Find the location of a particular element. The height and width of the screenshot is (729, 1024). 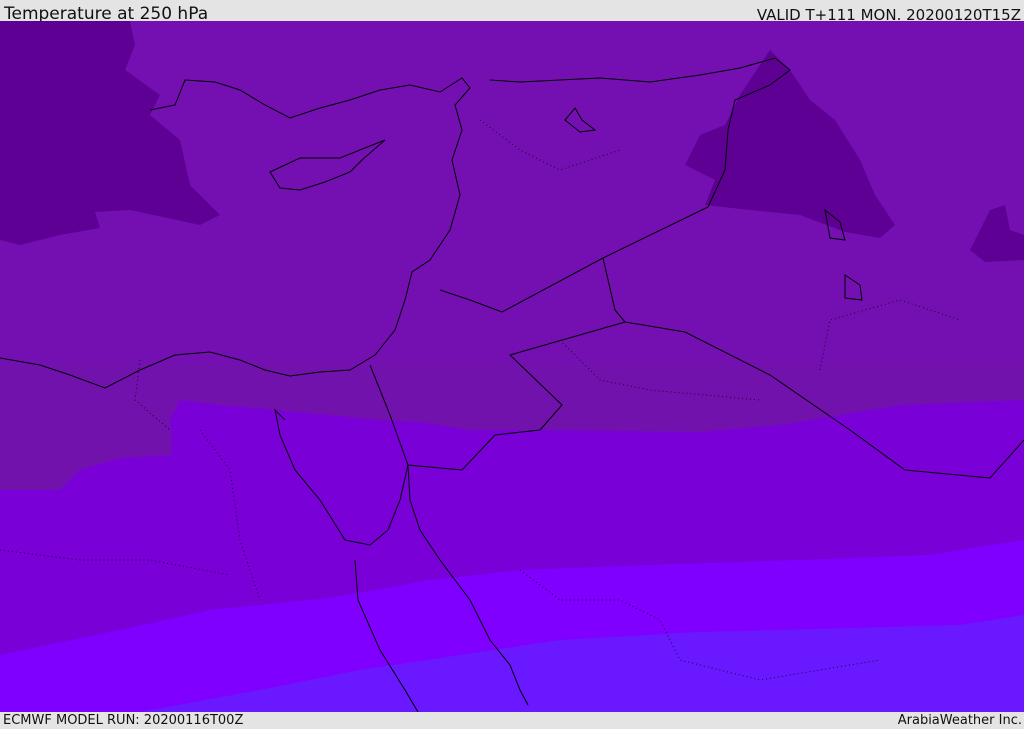

credit: ArabiaWeather Inc. is located at coordinates (959, 720).